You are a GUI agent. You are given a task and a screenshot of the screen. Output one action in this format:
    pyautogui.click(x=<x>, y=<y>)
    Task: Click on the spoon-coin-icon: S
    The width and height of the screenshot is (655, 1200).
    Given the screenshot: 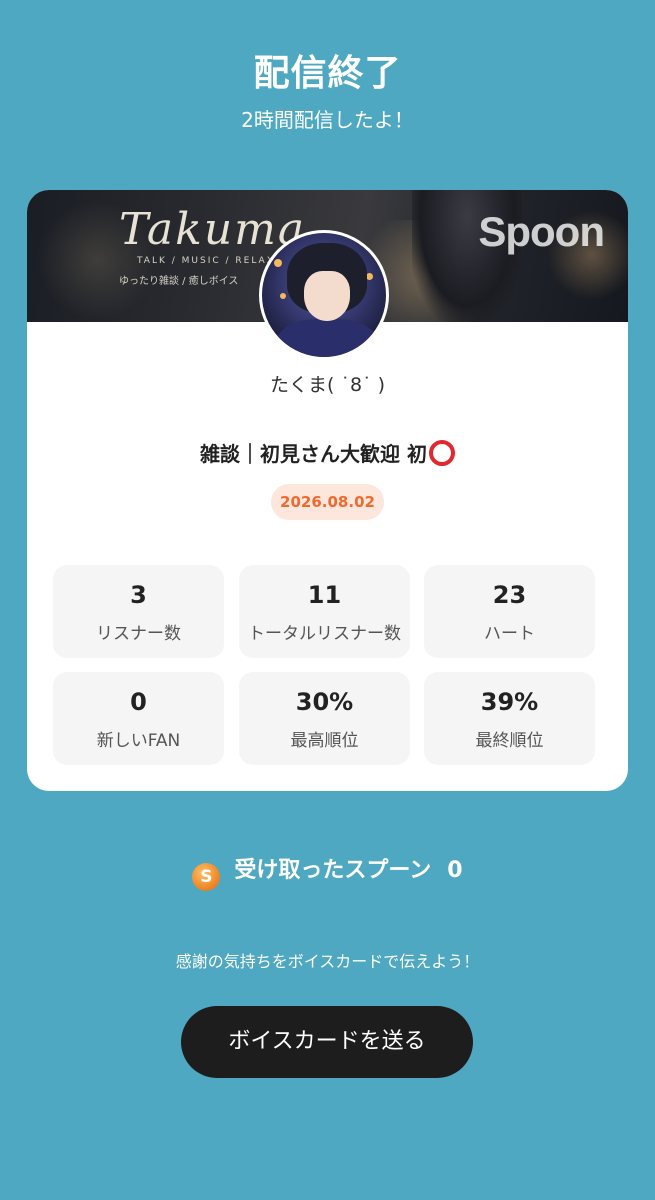 What is the action you would take?
    pyautogui.click(x=206, y=877)
    